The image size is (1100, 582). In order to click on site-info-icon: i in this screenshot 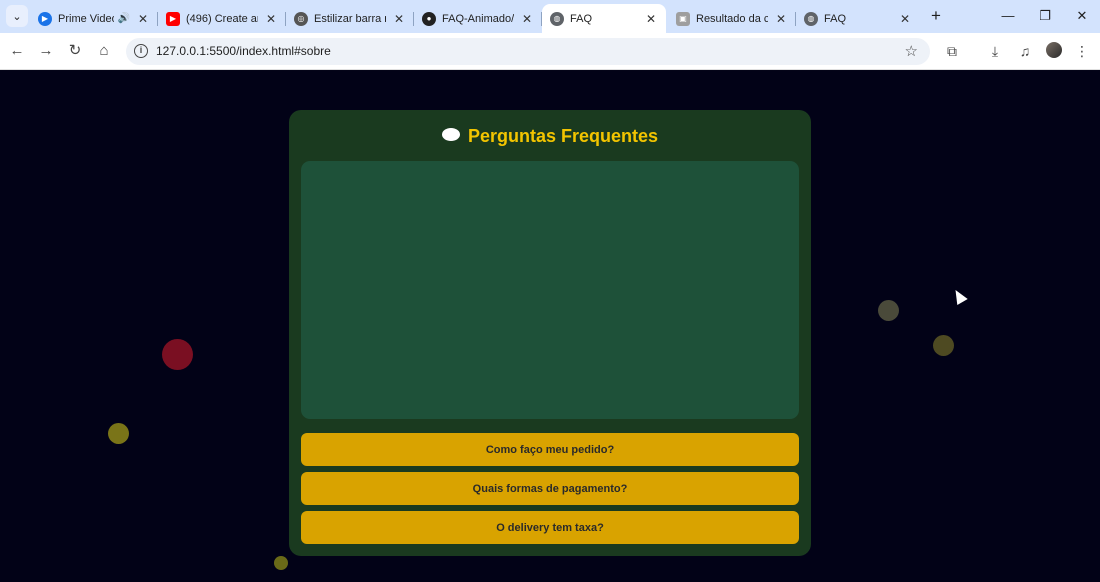, I will do `click(141, 51)`.